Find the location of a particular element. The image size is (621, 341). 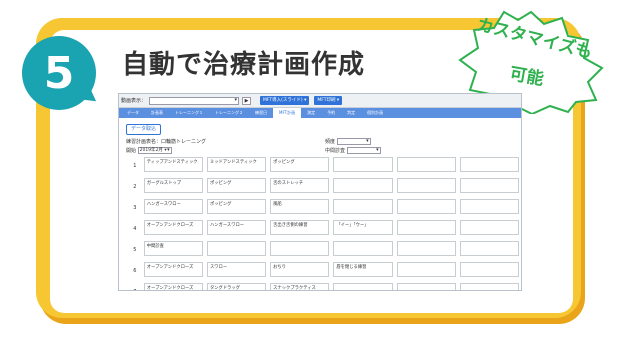

grid-cell: ミッドアンドスティック is located at coordinates (236, 164).